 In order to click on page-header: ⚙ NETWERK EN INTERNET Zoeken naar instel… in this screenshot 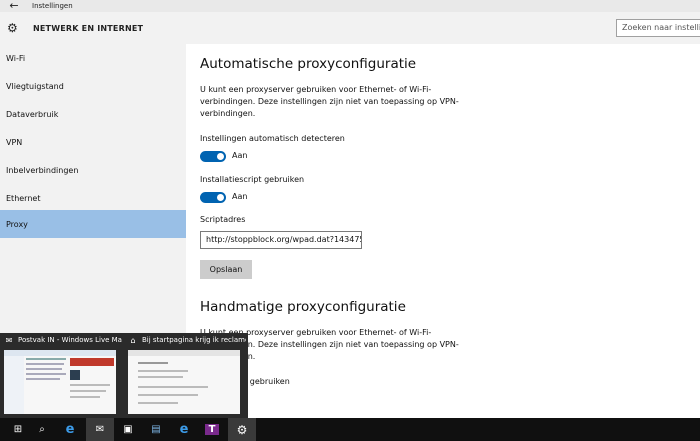, I will do `click(350, 28)`.